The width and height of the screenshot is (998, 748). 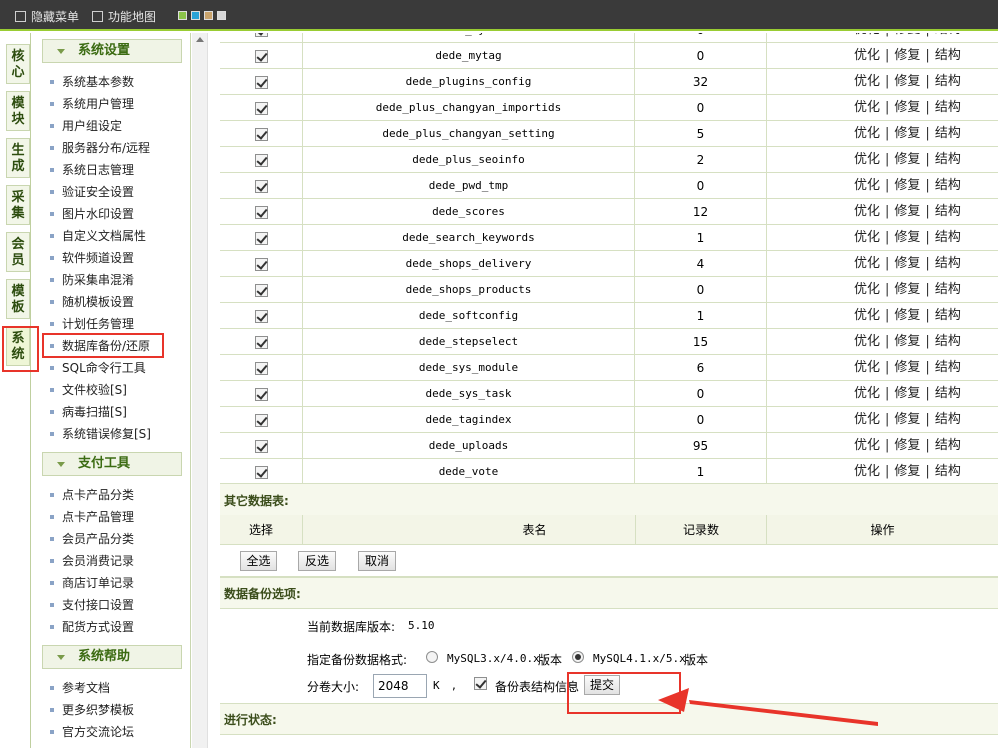 What do you see at coordinates (783, 713) in the screenshot?
I see `arrow-shaft` at bounding box center [783, 713].